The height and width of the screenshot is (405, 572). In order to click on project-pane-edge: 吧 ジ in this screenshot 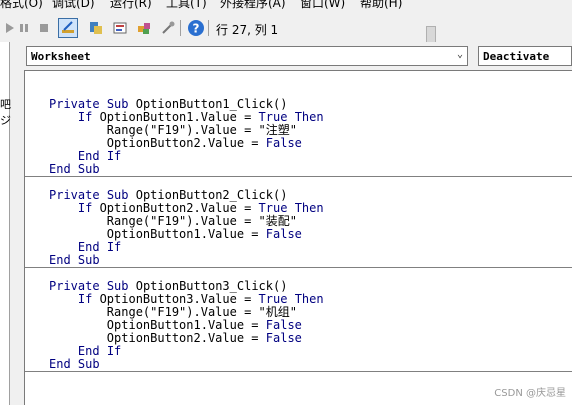, I will do `click(5, 223)`.